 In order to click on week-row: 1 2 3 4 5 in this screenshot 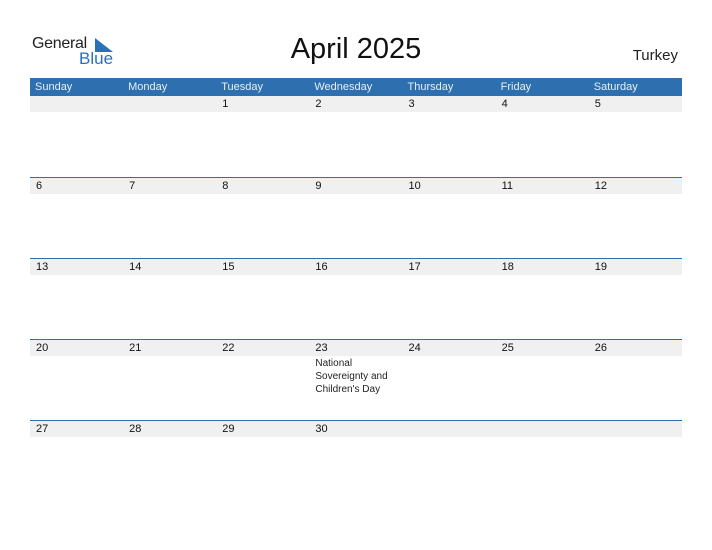, I will do `click(356, 136)`.